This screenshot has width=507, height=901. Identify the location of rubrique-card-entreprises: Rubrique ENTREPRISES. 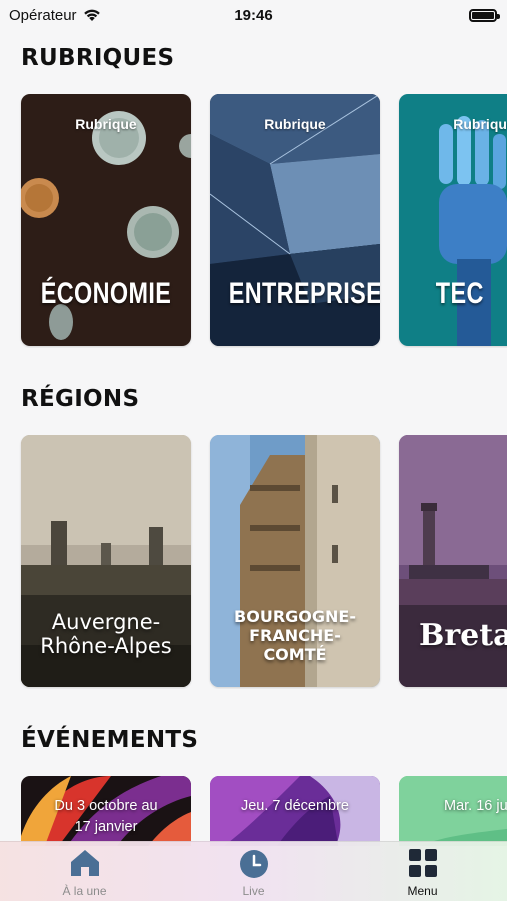
(295, 220).